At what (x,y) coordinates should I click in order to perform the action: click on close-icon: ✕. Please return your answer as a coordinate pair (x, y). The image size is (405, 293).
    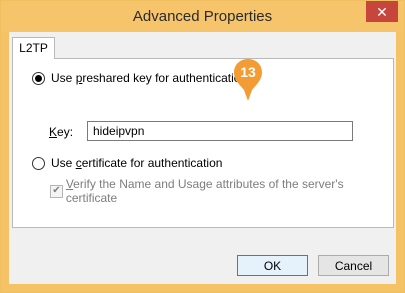
    Looking at the image, I should click on (382, 11).